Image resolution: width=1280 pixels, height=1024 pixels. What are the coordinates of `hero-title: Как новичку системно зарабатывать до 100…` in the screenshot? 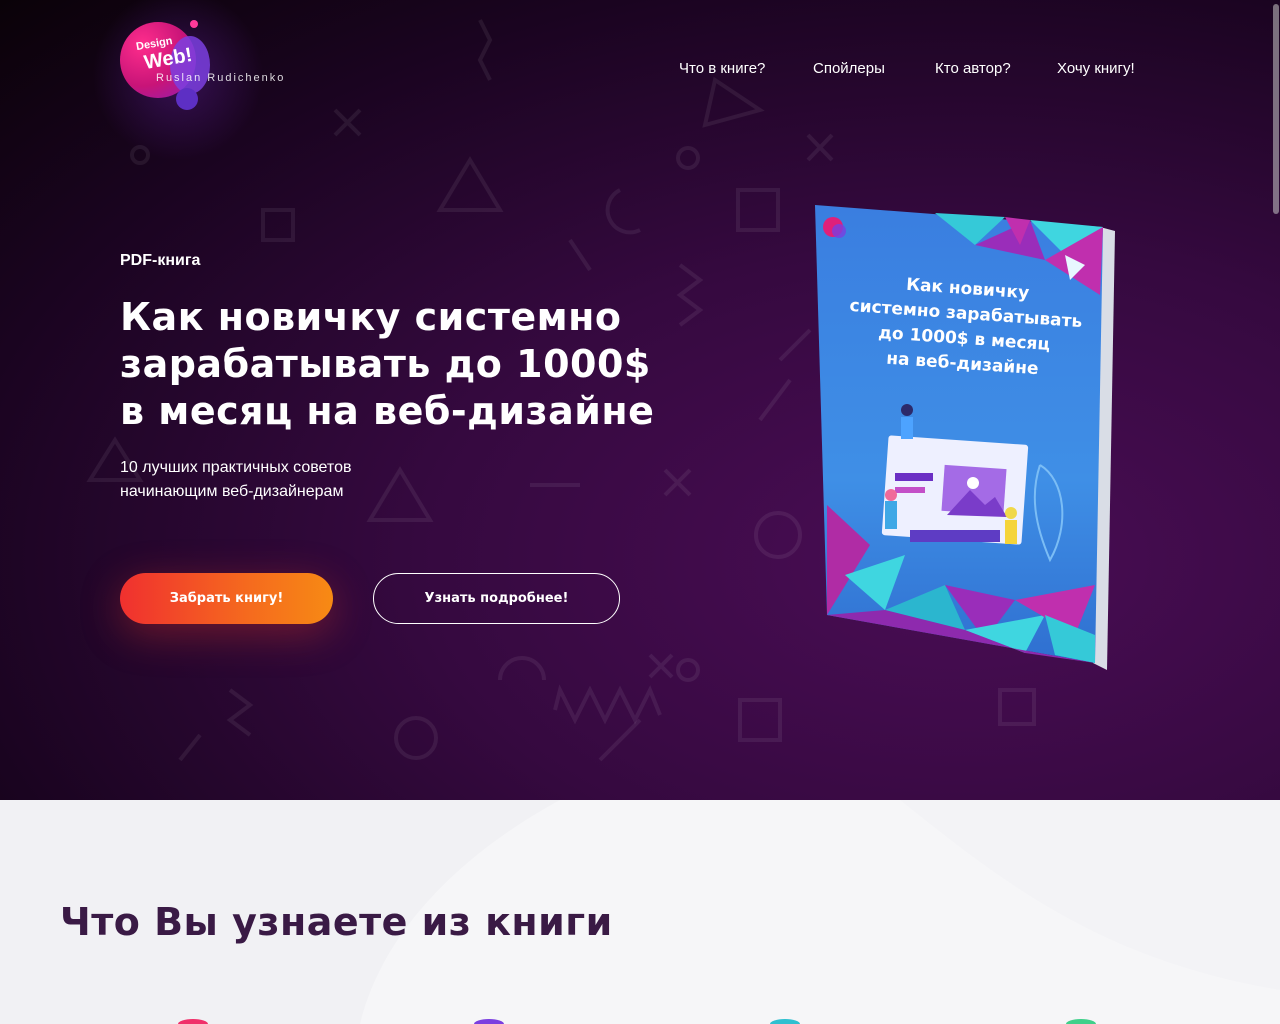 It's located at (420, 364).